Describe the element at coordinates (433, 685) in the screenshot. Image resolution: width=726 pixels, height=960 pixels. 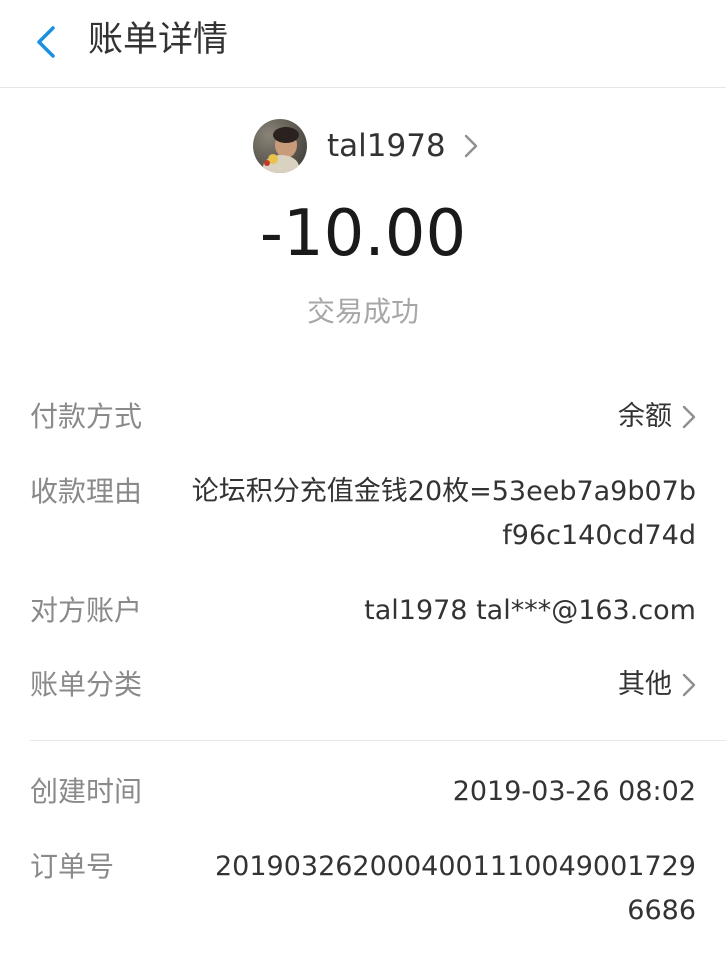
I see `bill-category-value-wrap: 其他` at that location.